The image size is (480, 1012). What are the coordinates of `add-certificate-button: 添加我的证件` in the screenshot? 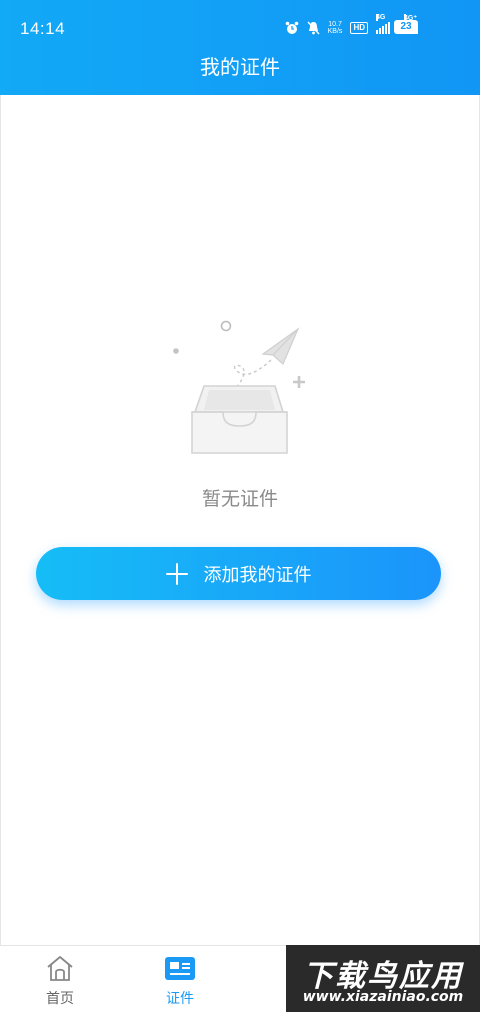 It's located at (238, 573).